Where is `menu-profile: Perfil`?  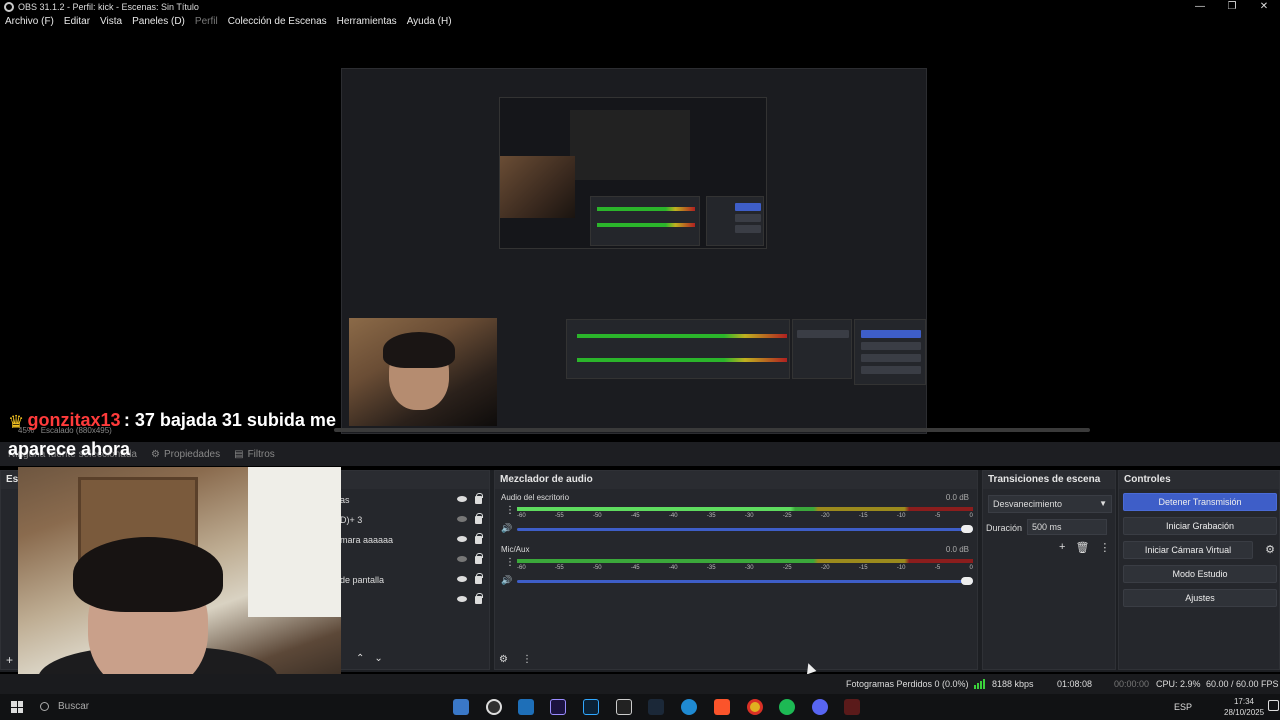 menu-profile: Perfil is located at coordinates (206, 24).